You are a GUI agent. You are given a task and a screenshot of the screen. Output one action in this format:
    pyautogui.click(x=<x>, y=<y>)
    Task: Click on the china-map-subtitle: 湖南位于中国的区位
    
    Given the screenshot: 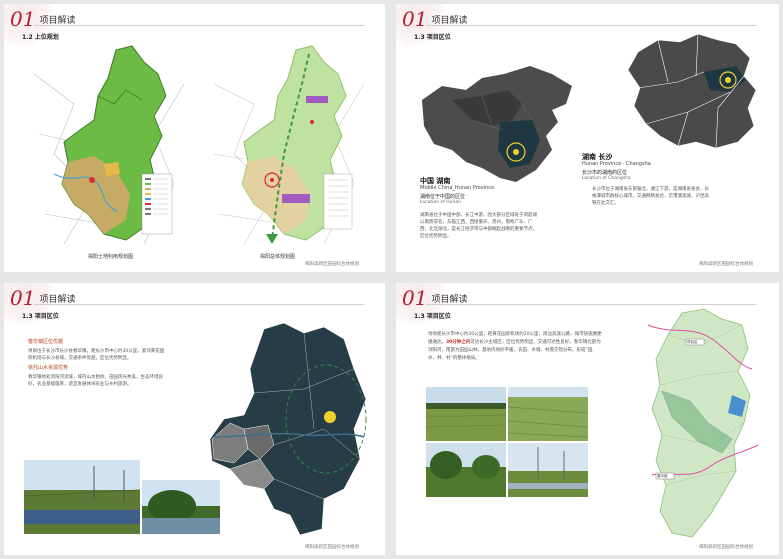 What is the action you would take?
    pyautogui.click(x=443, y=197)
    